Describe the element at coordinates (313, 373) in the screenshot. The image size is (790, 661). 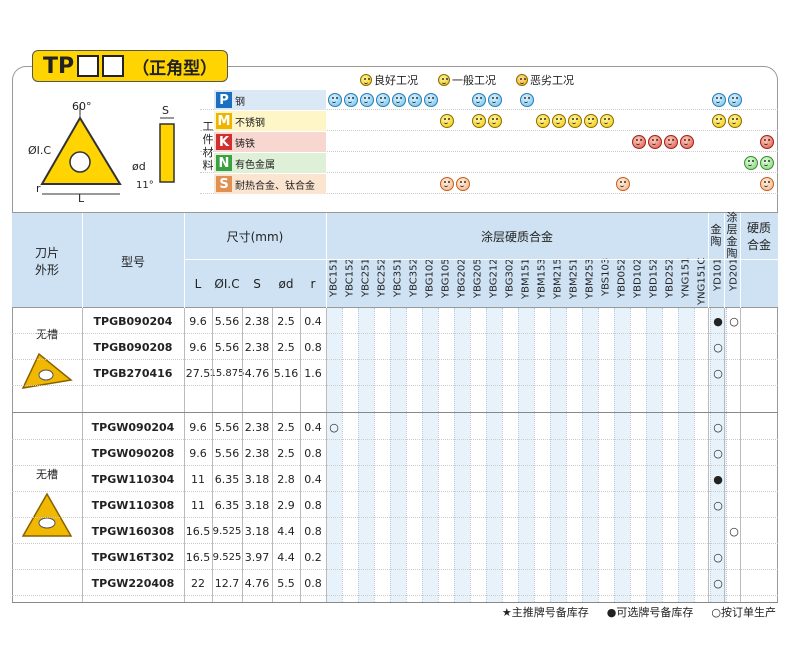
I see `size-r-cell: 1.6` at that location.